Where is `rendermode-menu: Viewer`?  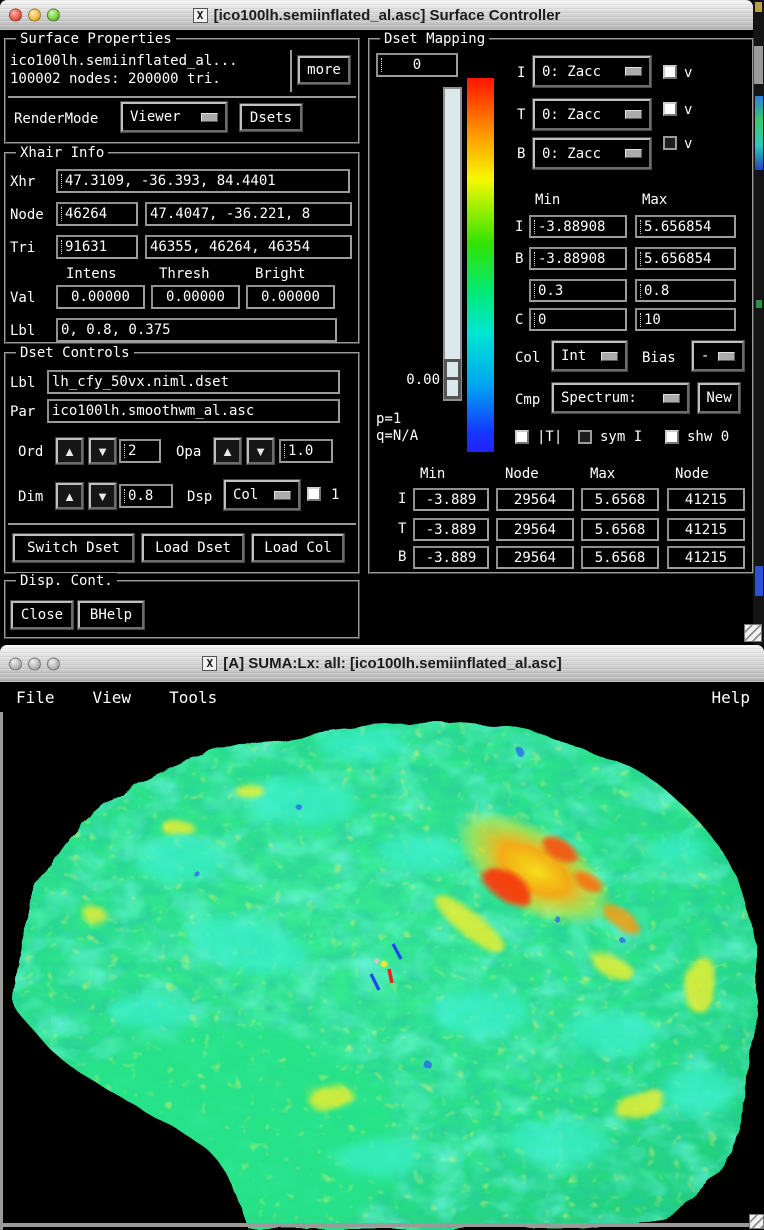 rendermode-menu: Viewer is located at coordinates (174, 117).